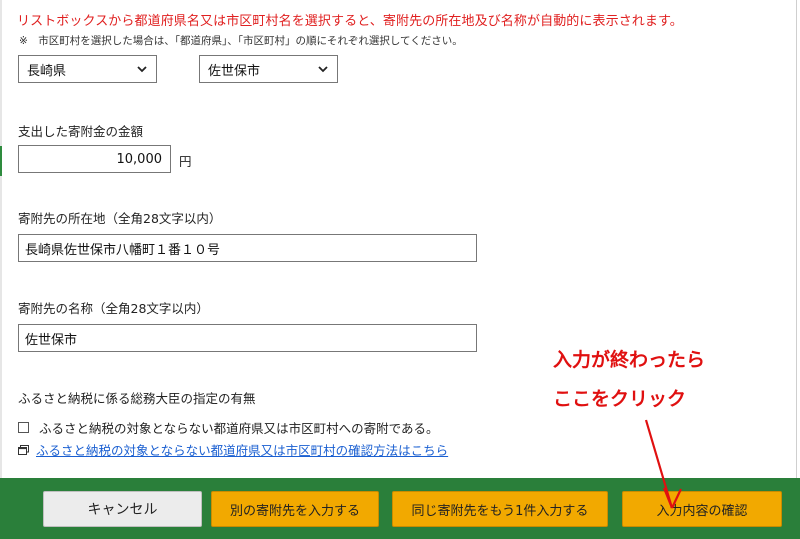 Image resolution: width=800 pixels, height=539 pixels. Describe the element at coordinates (295, 509) in the screenshot. I see `add-other-donation-button: 別の寄附先を入力する` at that location.